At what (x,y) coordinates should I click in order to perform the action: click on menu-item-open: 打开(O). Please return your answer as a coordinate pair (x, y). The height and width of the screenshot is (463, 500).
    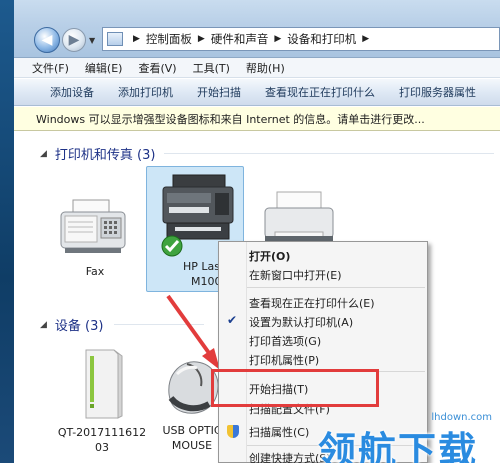
    Looking at the image, I should click on (269, 256).